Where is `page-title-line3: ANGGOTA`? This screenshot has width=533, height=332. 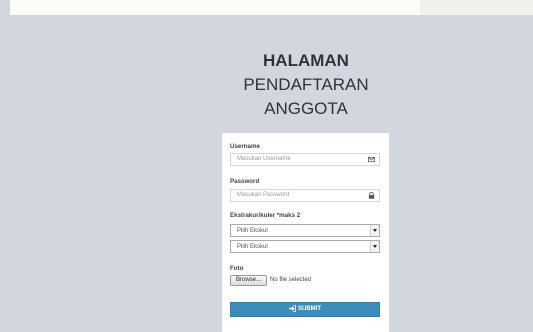 page-title-line3: ANGGOTA is located at coordinates (306, 108).